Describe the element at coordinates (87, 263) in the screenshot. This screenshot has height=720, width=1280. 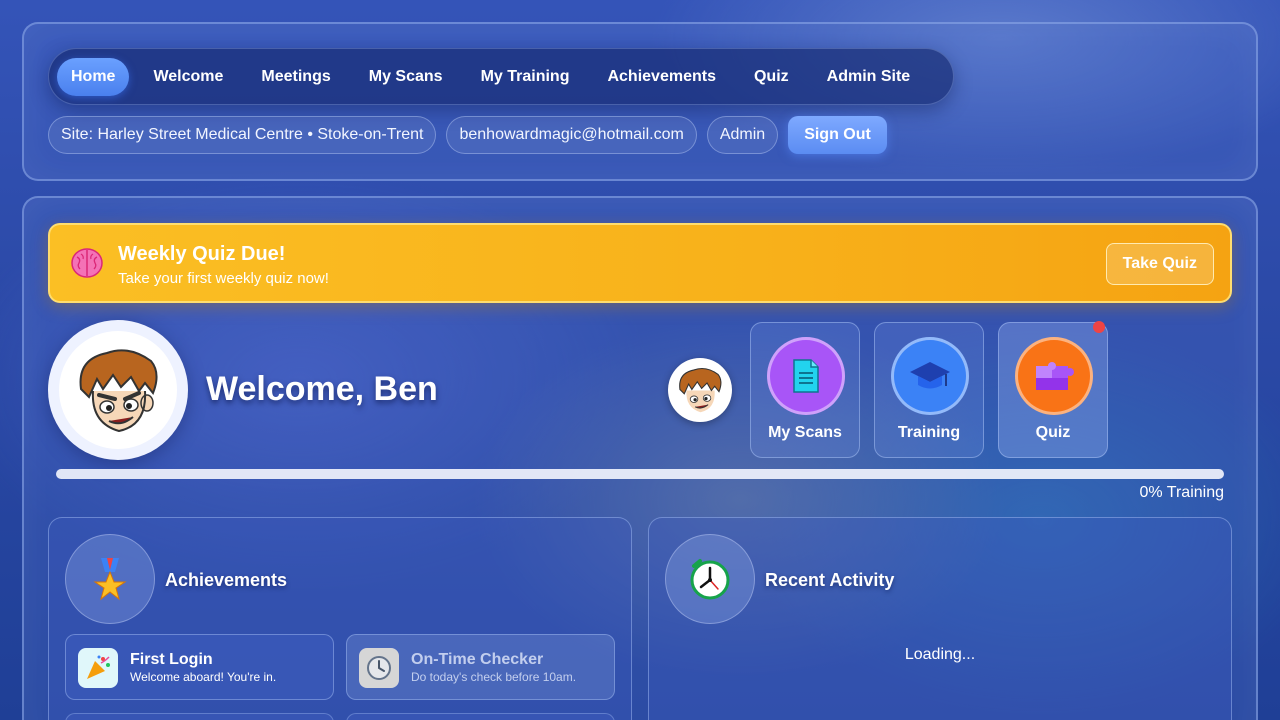
I see `brain-icon` at that location.